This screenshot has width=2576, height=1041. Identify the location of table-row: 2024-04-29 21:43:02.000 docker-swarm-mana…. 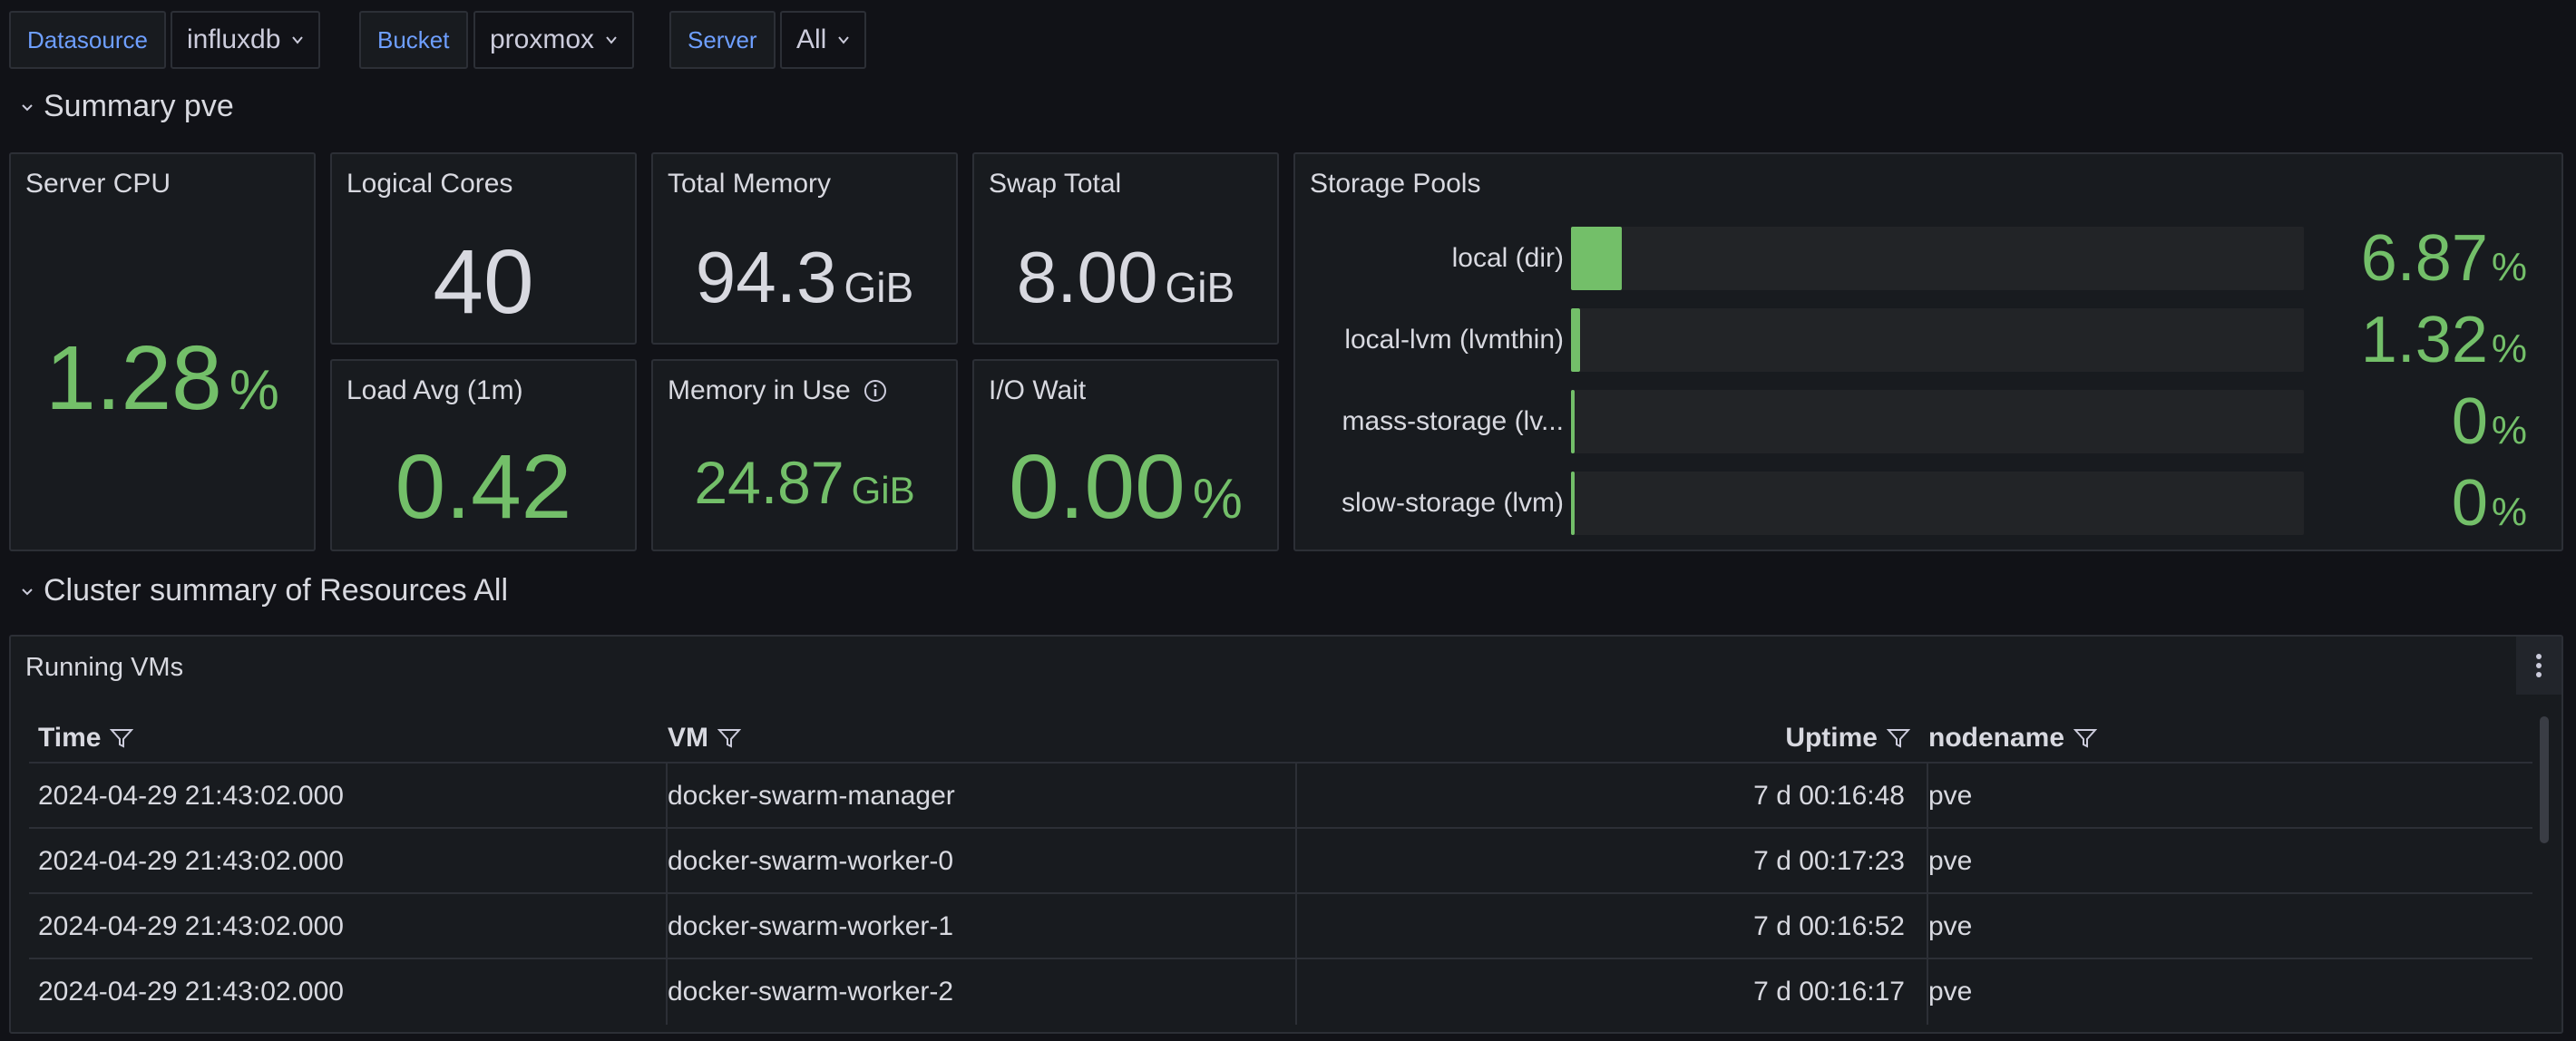
(1280, 796).